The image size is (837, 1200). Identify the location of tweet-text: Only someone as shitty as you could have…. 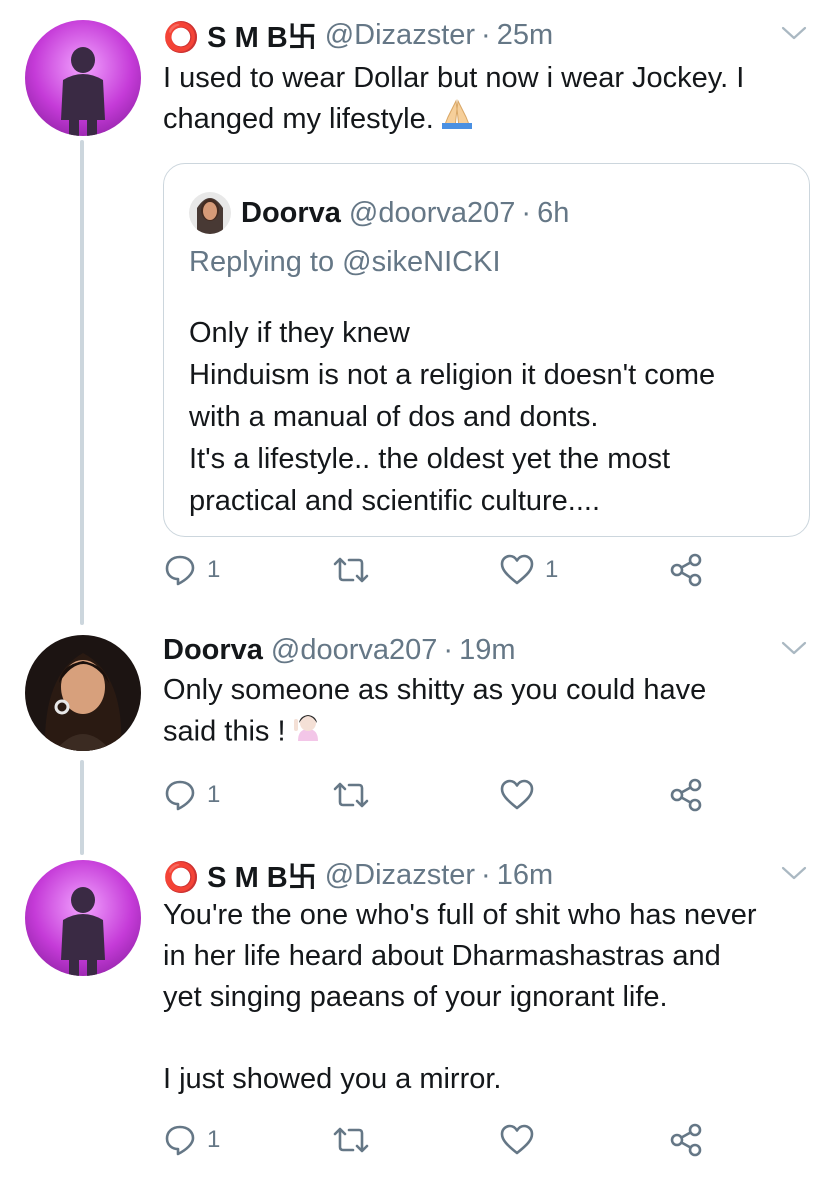
(434, 712).